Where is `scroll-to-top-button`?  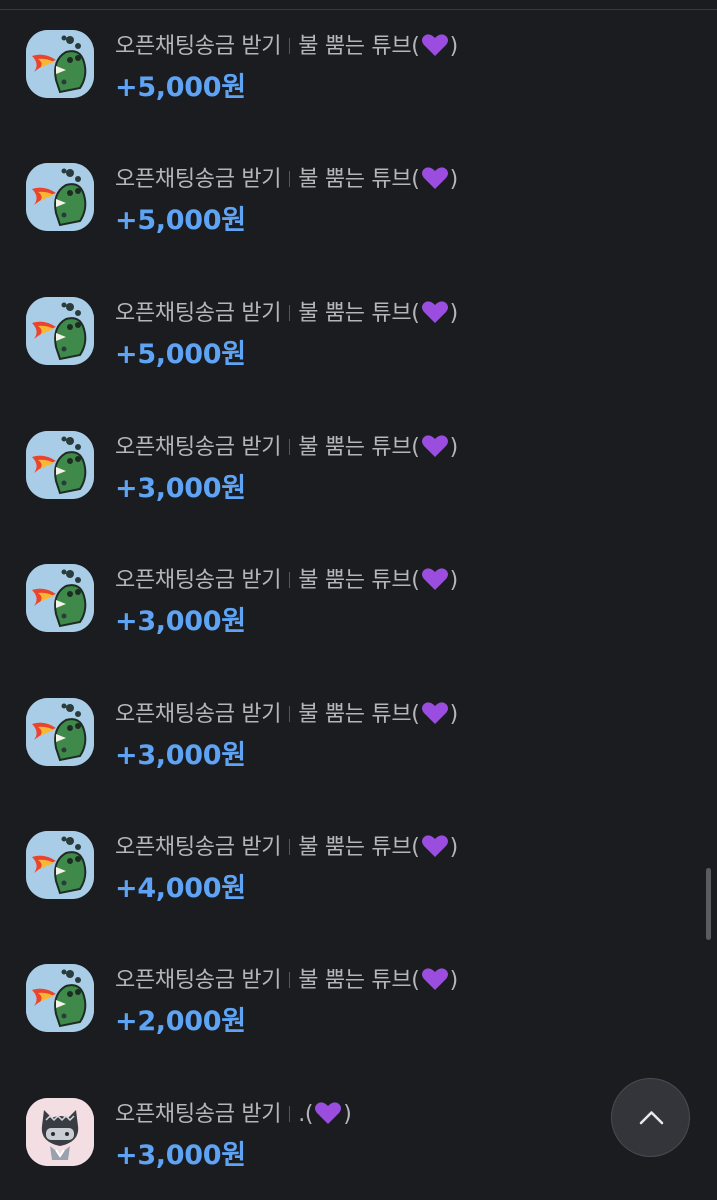
scroll-to-top-button is located at coordinates (650, 1117).